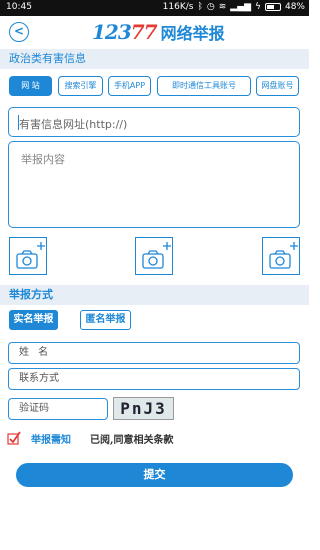 This screenshot has height=550, width=320. I want to click on status-right-group: 116K/s ᛒ ◷ ≋ ▂▄▆ ϟ 48%, so click(234, 7).